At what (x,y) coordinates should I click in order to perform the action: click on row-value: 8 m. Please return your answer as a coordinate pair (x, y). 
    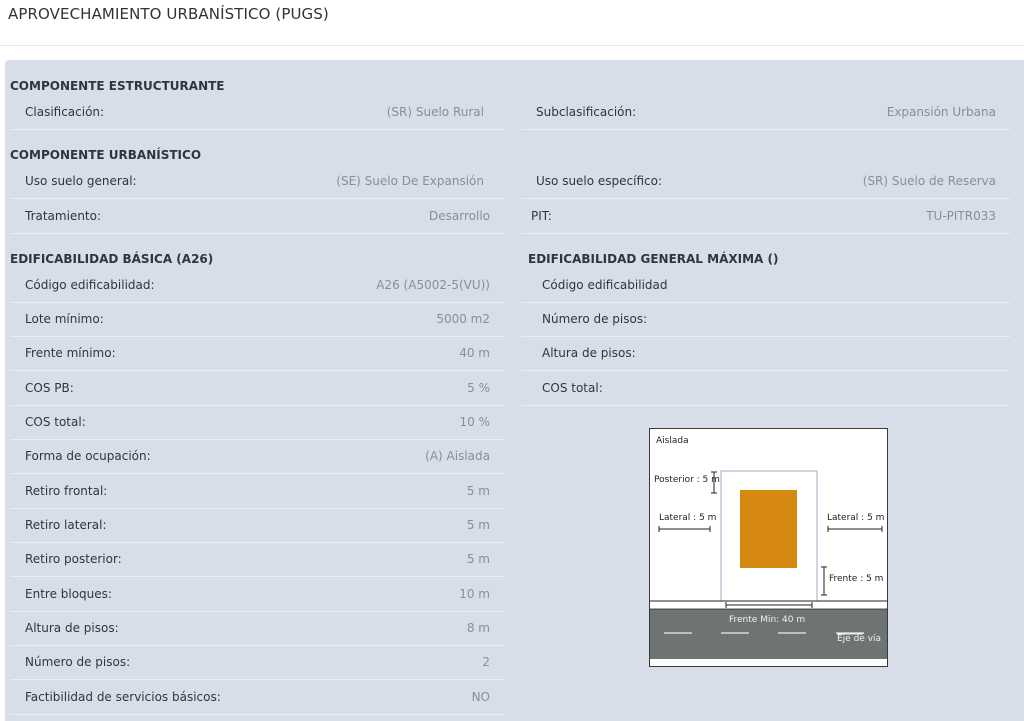
    Looking at the image, I should click on (478, 628).